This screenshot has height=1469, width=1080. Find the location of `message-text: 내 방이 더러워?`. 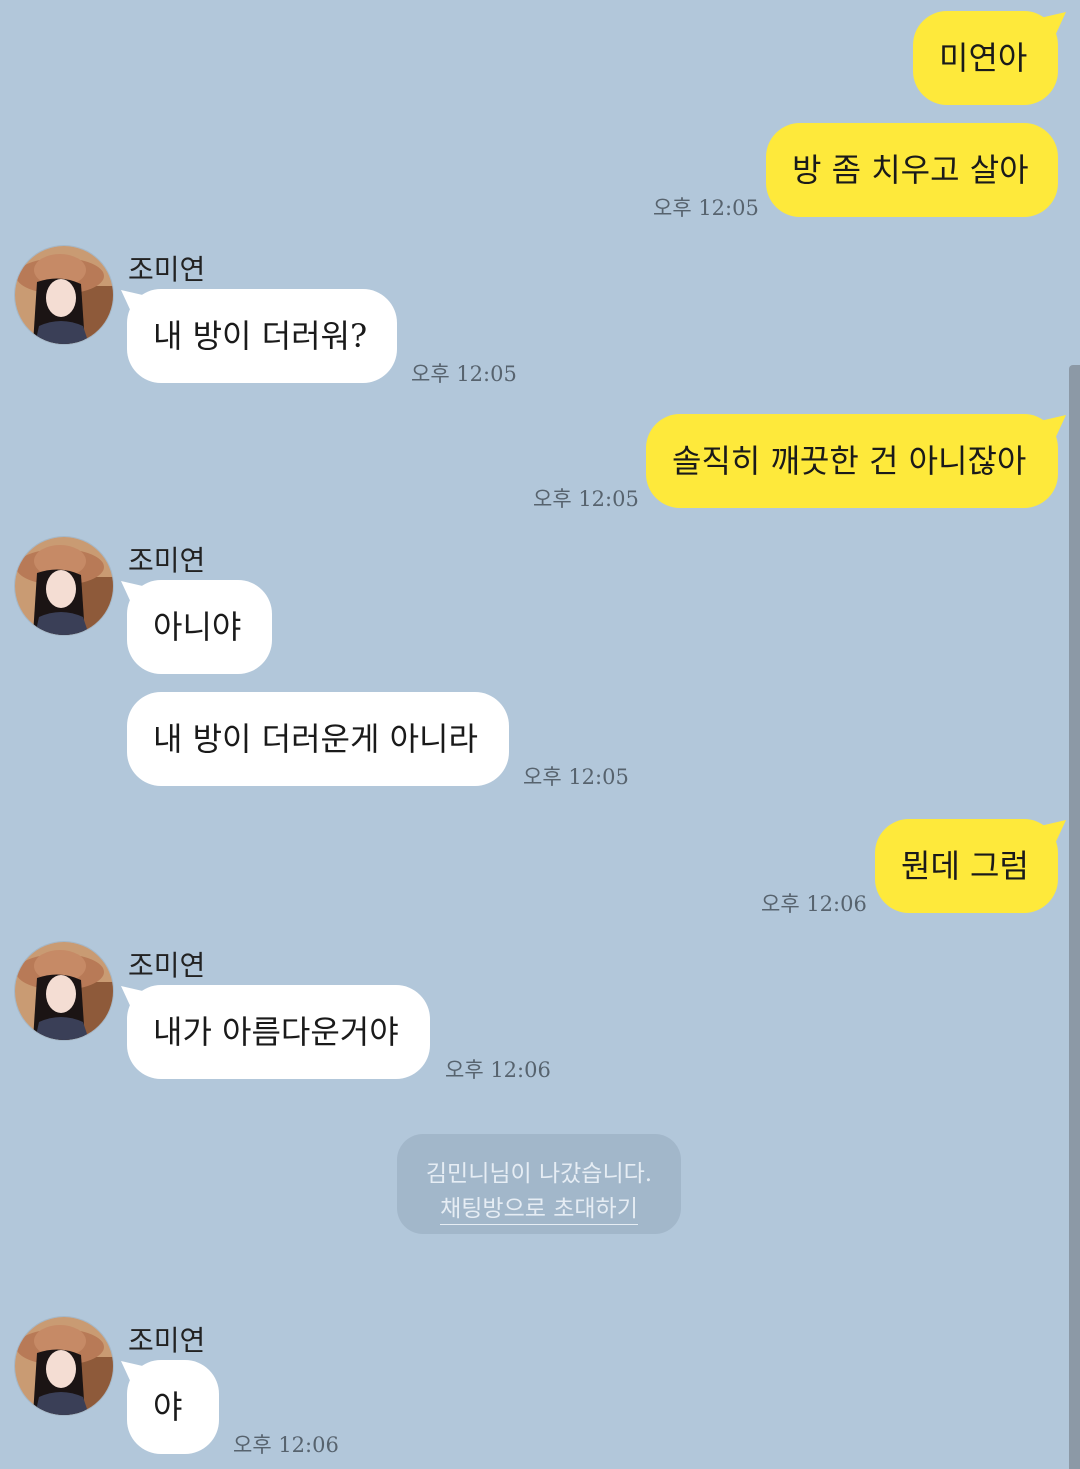

message-text: 내 방이 더러워? is located at coordinates (260, 336).